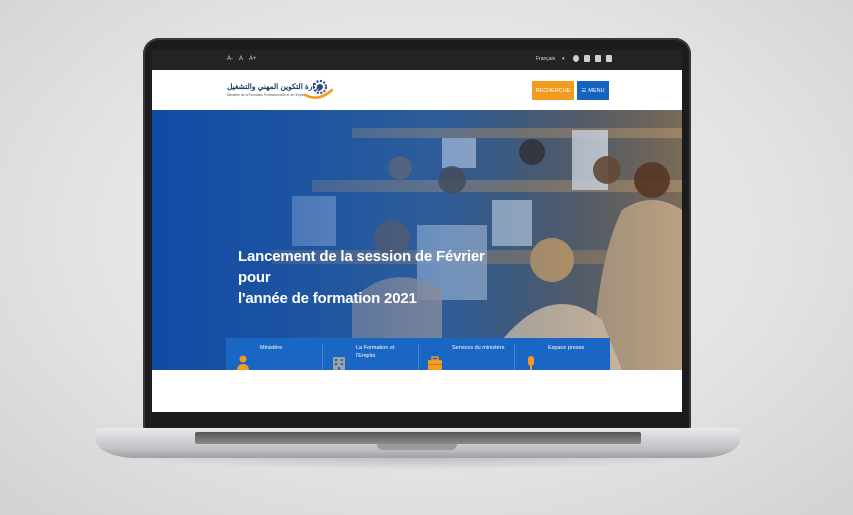  What do you see at coordinates (271, 348) in the screenshot?
I see `card-label: Ministère` at bounding box center [271, 348].